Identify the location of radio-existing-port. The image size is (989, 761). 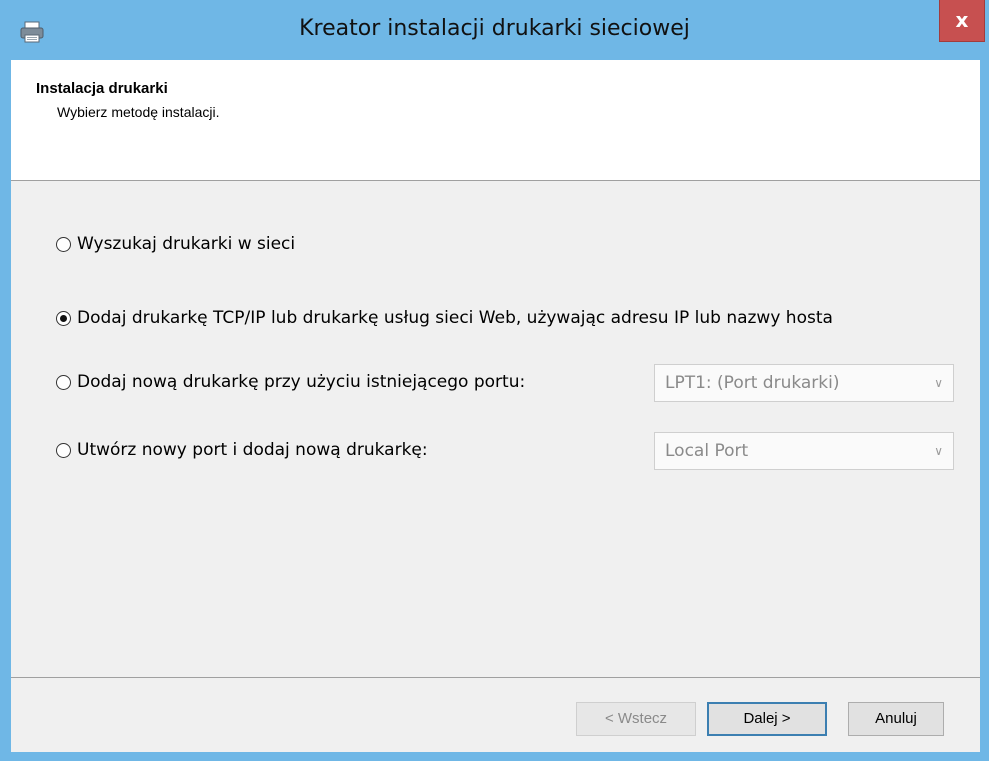
(63, 382).